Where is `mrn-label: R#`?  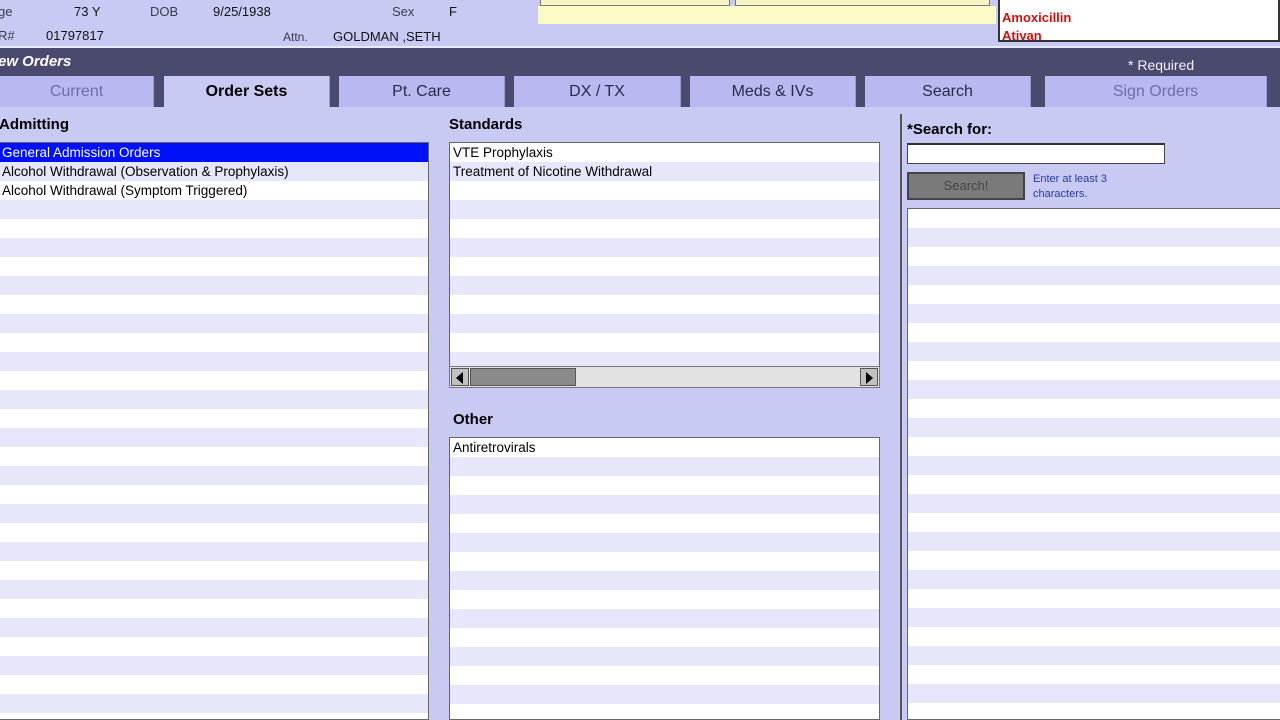
mrn-label: R# is located at coordinates (7, 35).